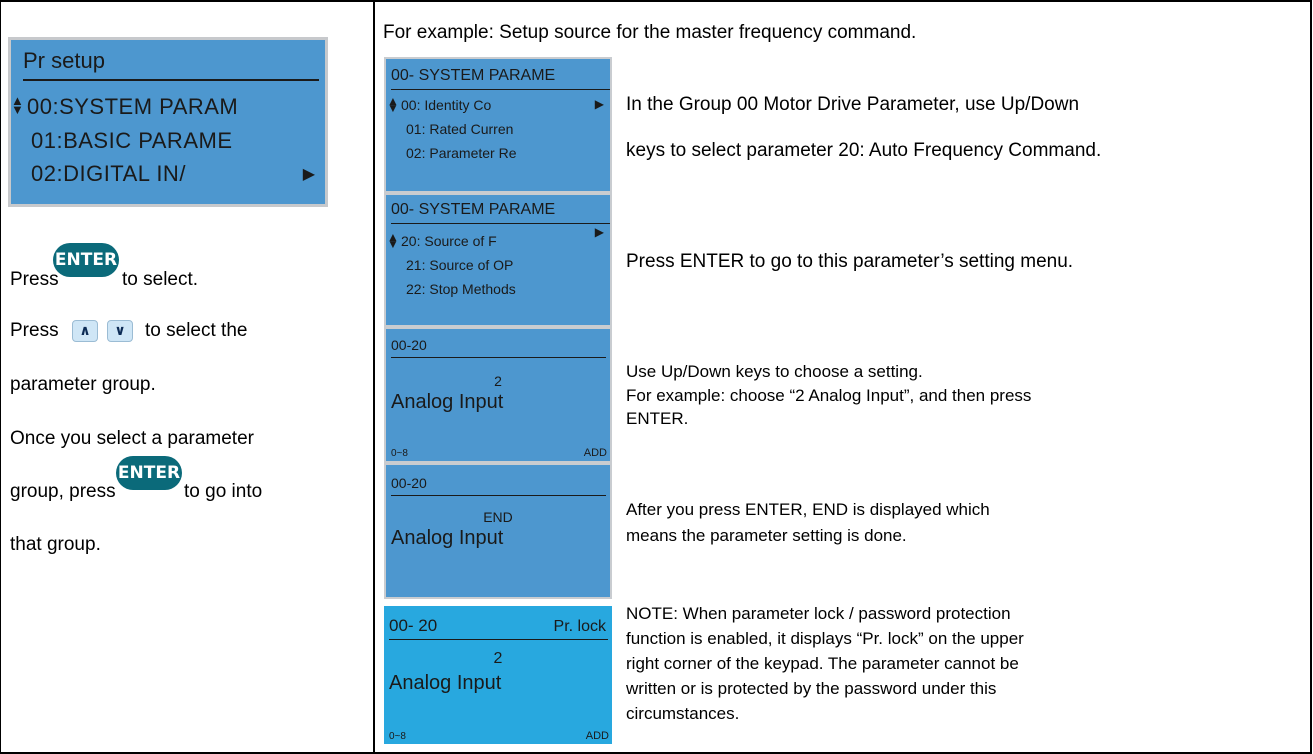  What do you see at coordinates (55, 544) in the screenshot?
I see `that-group-text: that group.` at bounding box center [55, 544].